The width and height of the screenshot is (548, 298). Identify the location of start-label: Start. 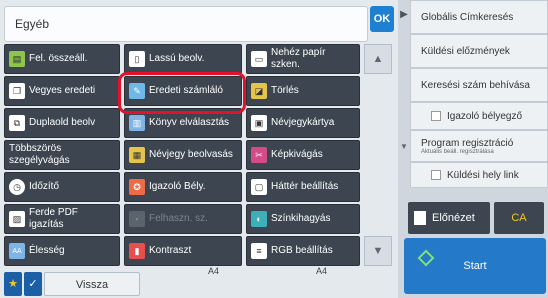
(475, 266).